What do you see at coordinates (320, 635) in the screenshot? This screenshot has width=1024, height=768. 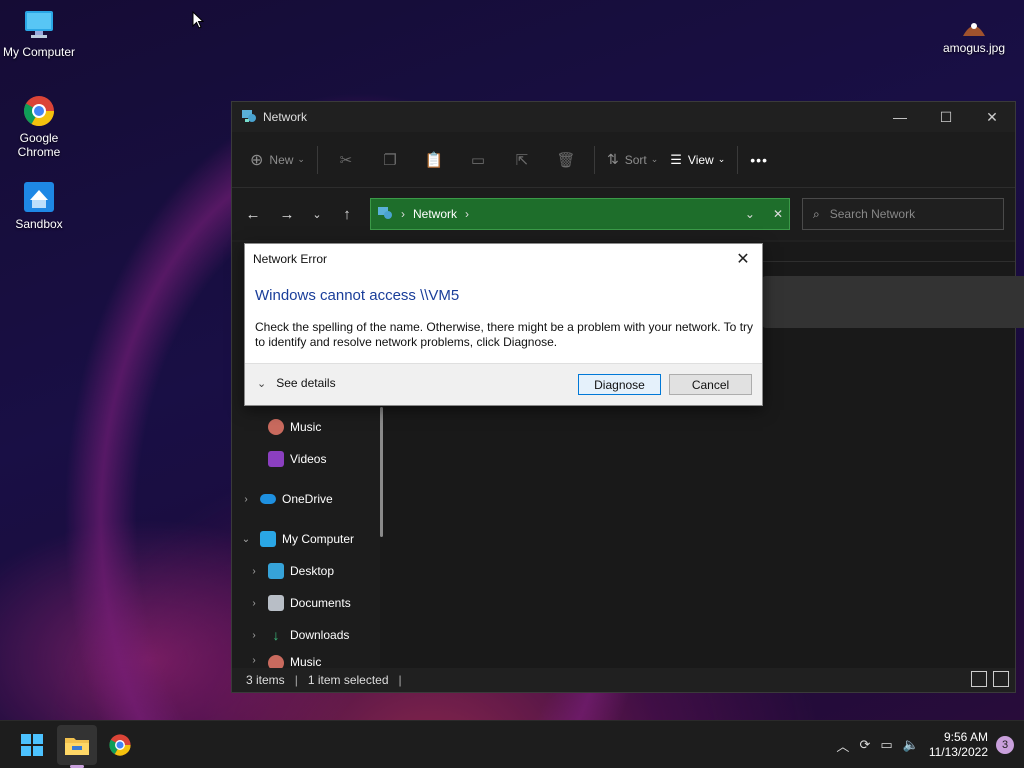 I see `nav-item-label: Downloads` at bounding box center [320, 635].